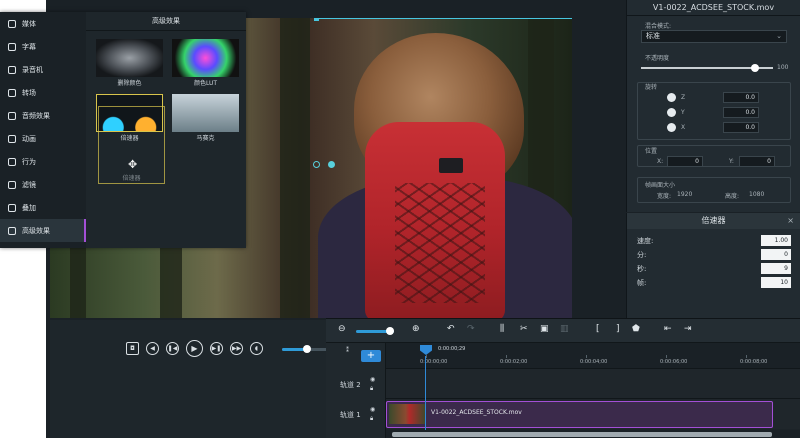  I want to click on snap-icon: ⁑, so click(347, 350).